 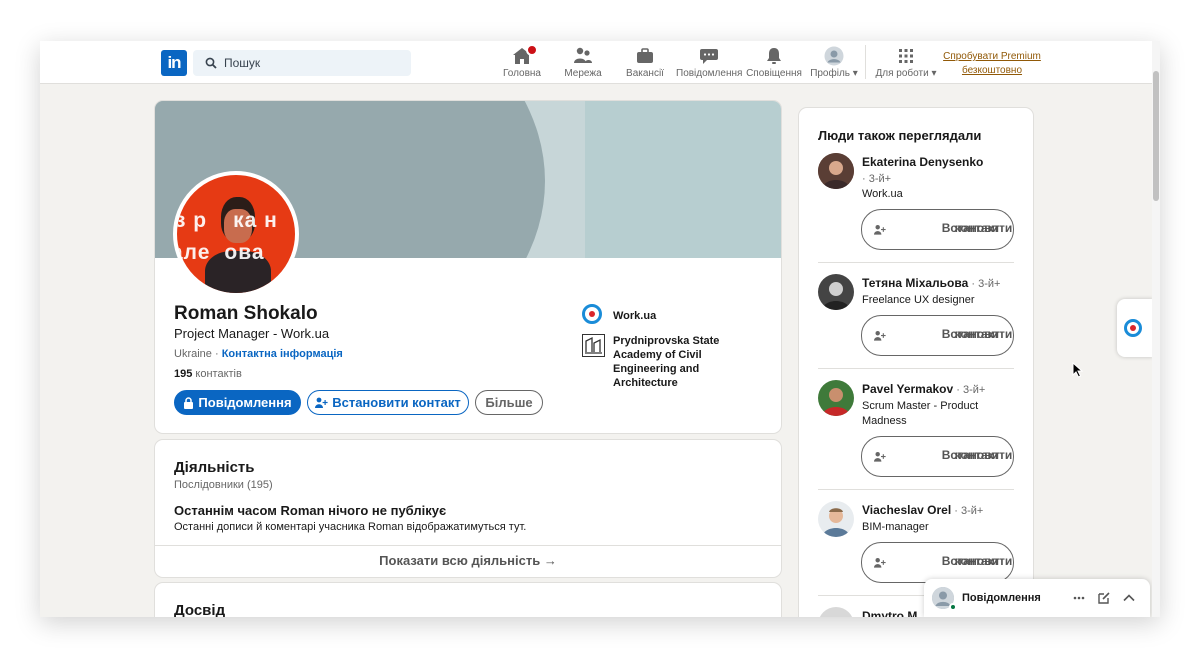 What do you see at coordinates (583, 73) in the screenshot?
I see `nav-network-label: Мережа` at bounding box center [583, 73].